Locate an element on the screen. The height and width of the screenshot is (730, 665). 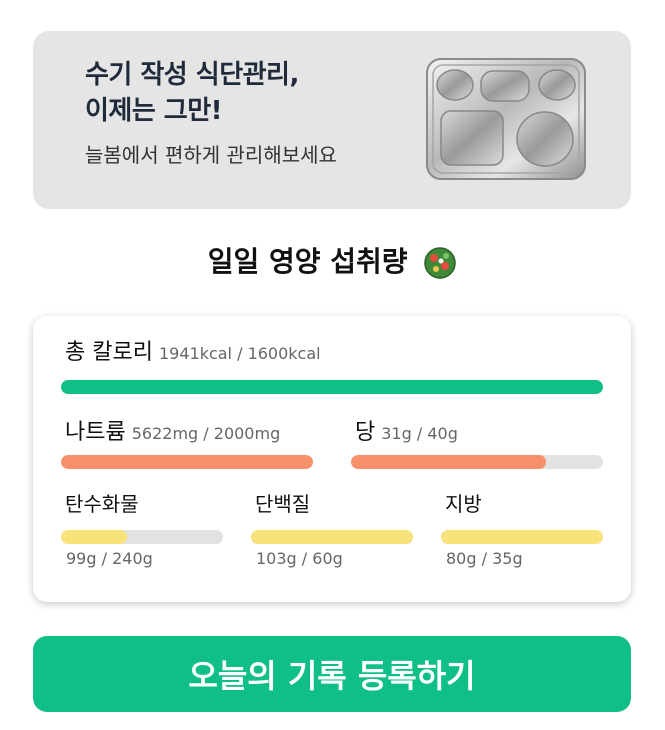
calories-label-text: 총 칼로리 is located at coordinates (109, 352).